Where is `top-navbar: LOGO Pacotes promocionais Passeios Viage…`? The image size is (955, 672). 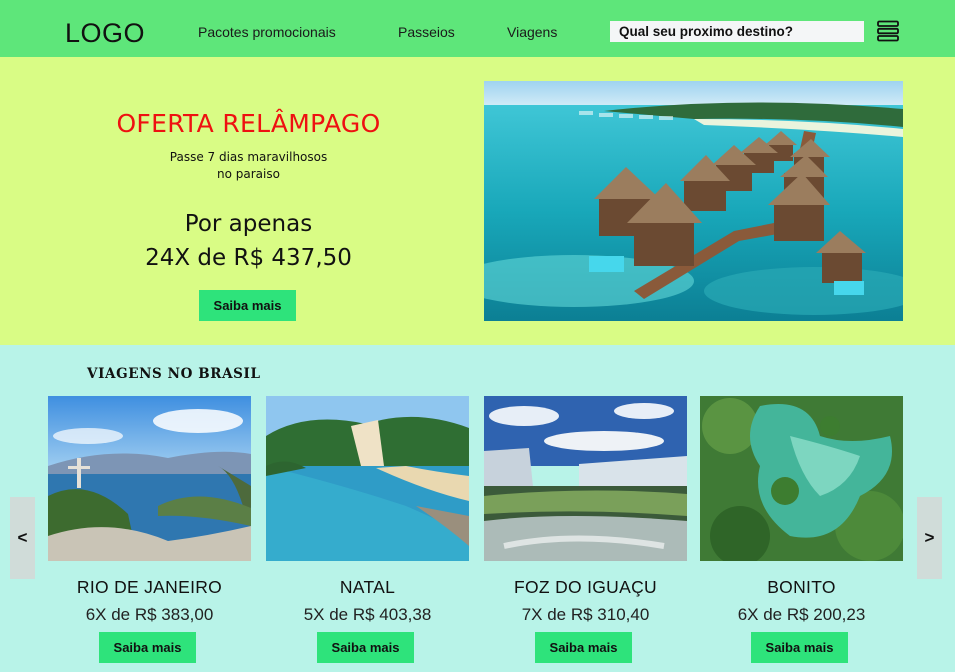
top-navbar: LOGO Pacotes promocionais Passeios Viage… is located at coordinates (477, 28).